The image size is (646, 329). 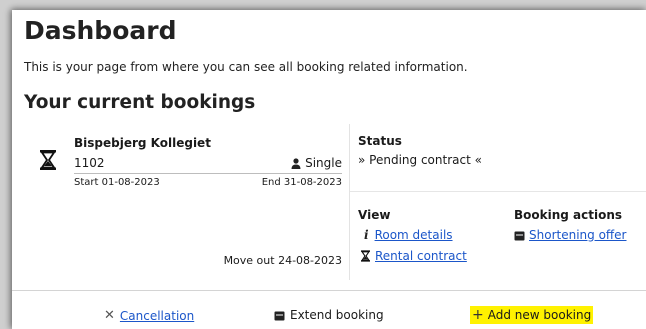 I want to click on status-divider, so click(x=498, y=191).